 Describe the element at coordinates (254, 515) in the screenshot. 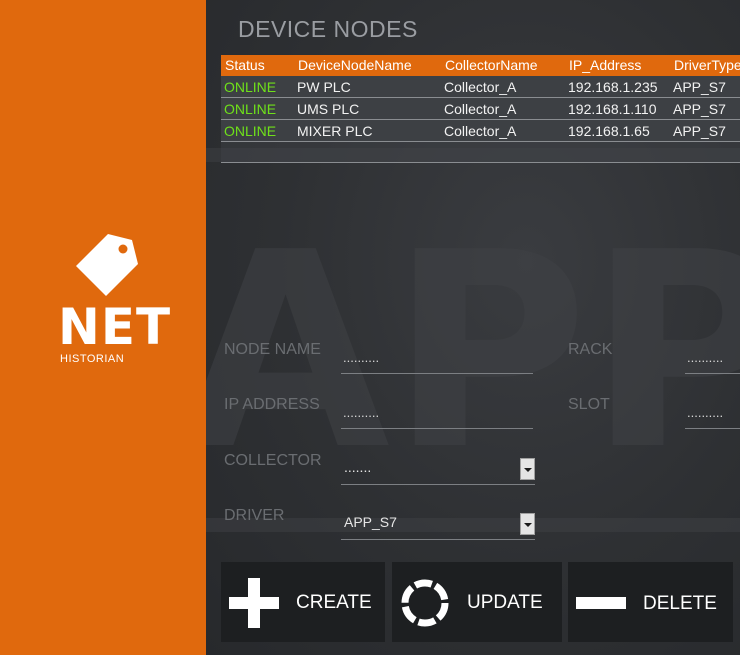

I see `driver-label: DRIVER` at that location.